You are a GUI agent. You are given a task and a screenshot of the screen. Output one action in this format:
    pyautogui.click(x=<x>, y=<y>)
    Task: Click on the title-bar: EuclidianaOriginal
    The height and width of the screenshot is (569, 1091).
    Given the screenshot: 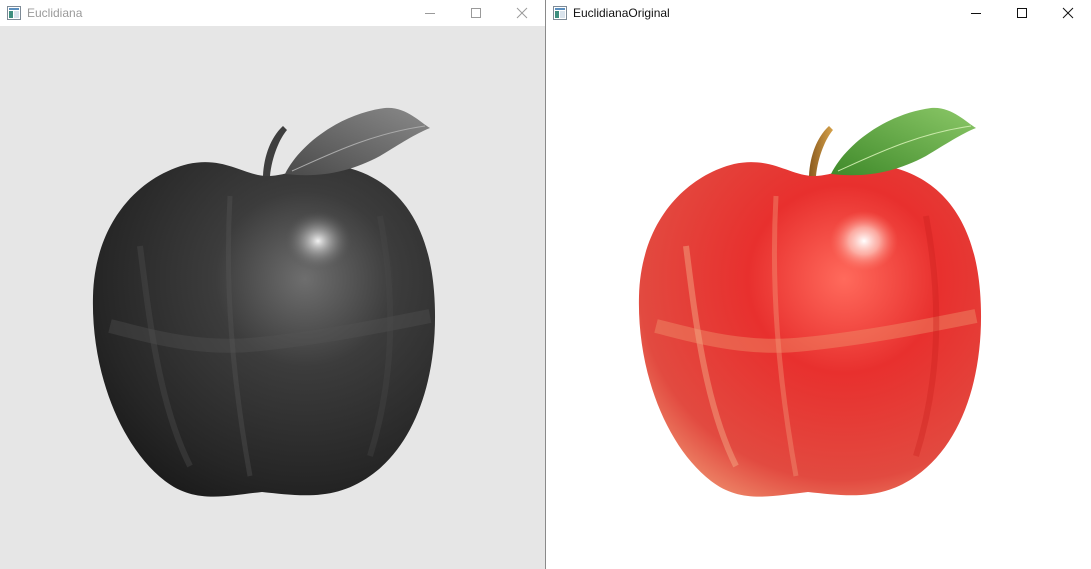 What is the action you would take?
    pyautogui.click(x=818, y=13)
    